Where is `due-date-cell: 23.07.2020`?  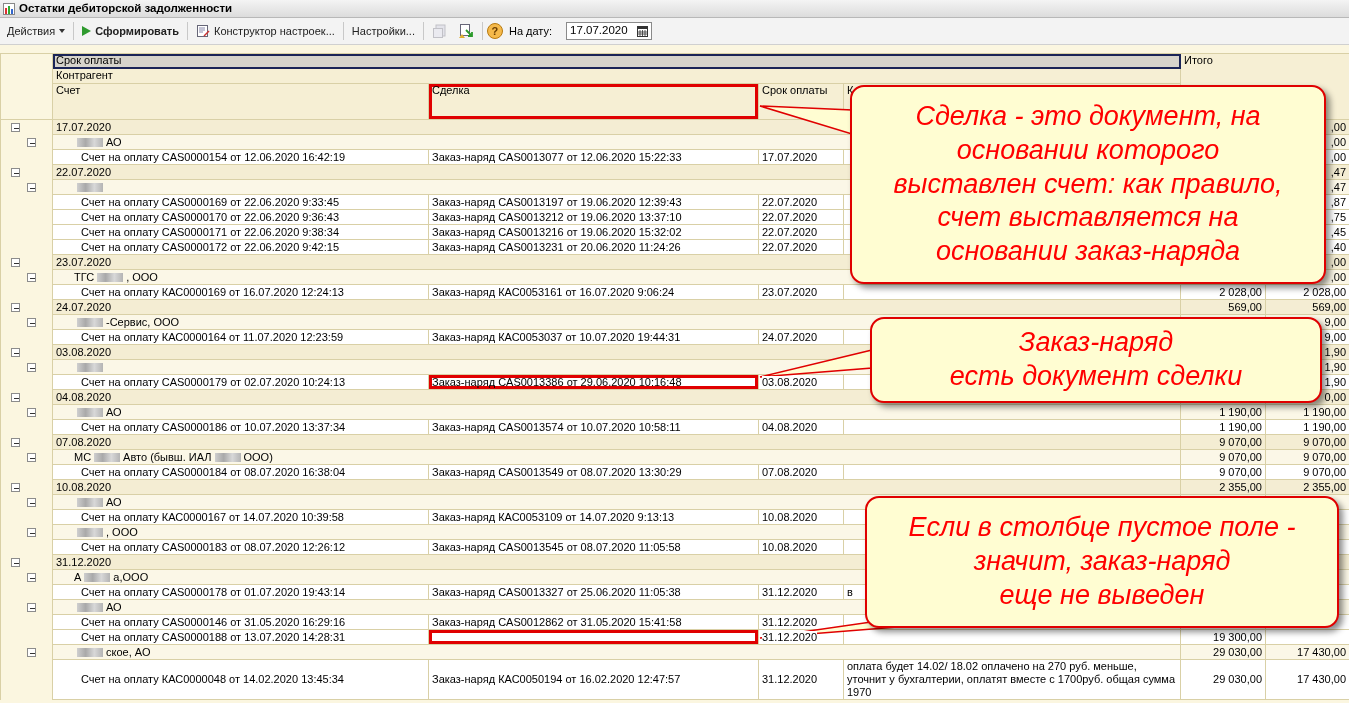
due-date-cell: 23.07.2020 is located at coordinates (790, 291).